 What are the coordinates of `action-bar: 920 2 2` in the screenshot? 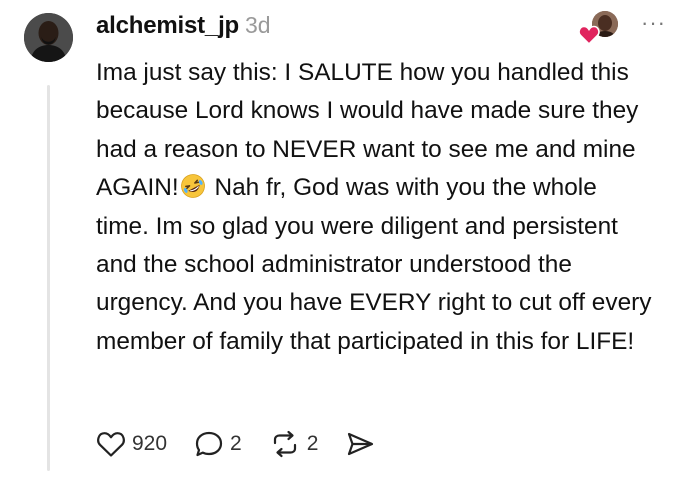 It's located at (249, 444).